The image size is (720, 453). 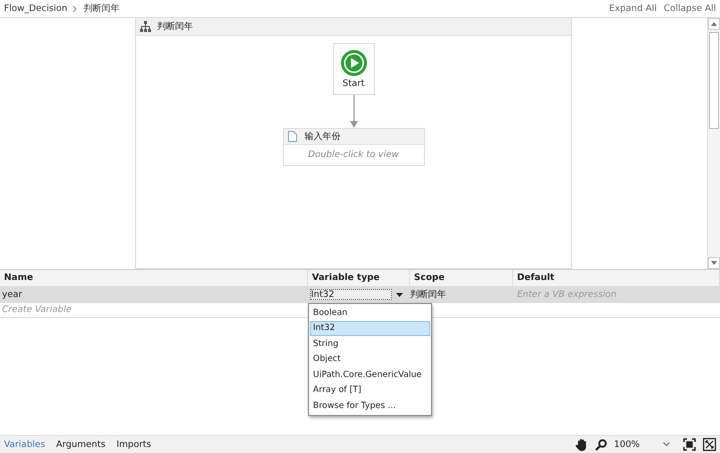 What do you see at coordinates (102, 310) in the screenshot?
I see `input-field: Create Variable` at bounding box center [102, 310].